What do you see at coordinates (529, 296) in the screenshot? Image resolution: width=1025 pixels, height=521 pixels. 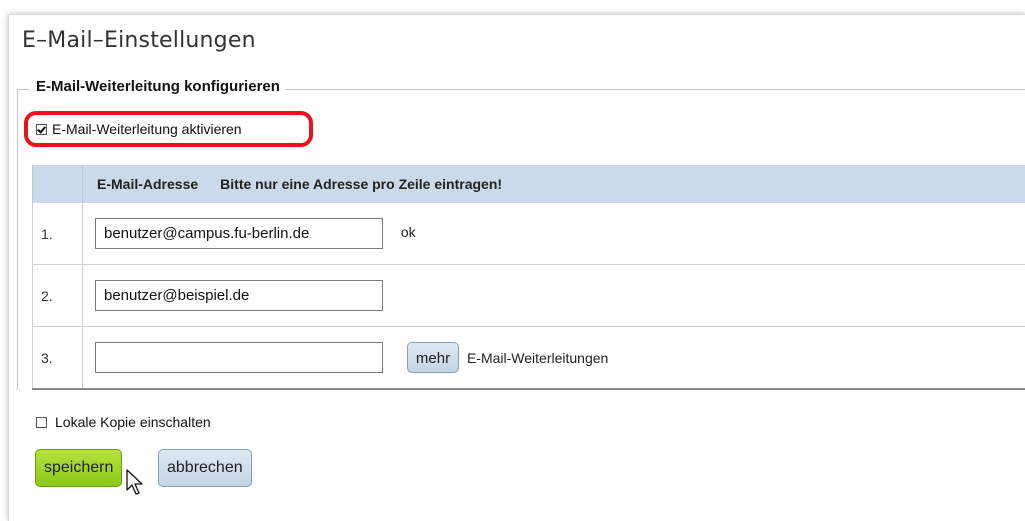 I see `table-row: 2.` at bounding box center [529, 296].